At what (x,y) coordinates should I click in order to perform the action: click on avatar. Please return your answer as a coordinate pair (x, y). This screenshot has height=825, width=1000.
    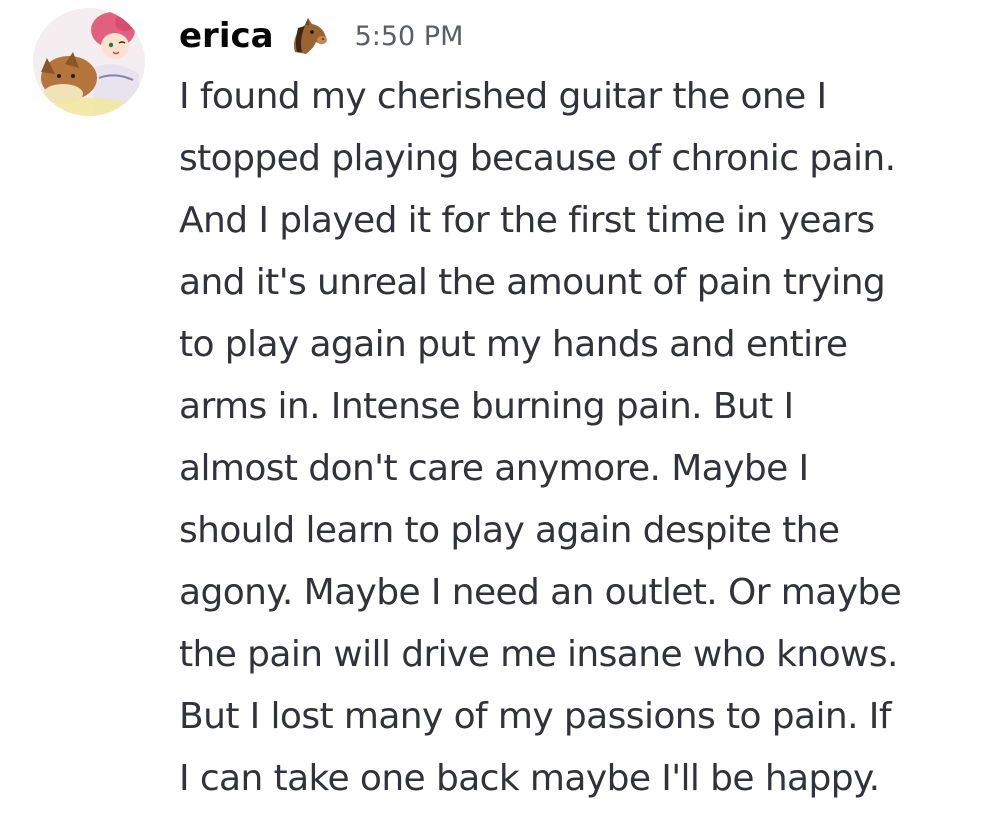
    Looking at the image, I should click on (89, 62).